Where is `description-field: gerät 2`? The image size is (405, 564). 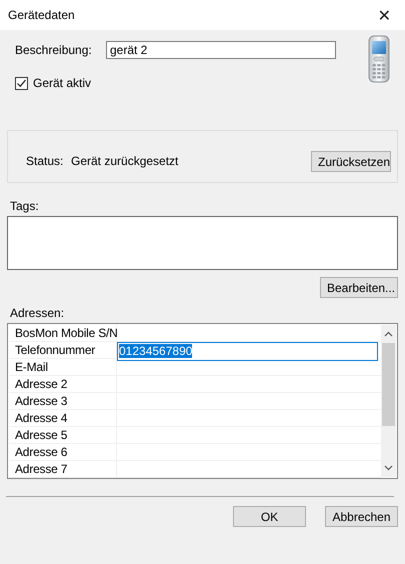
description-field: gerät 2 is located at coordinates (221, 50).